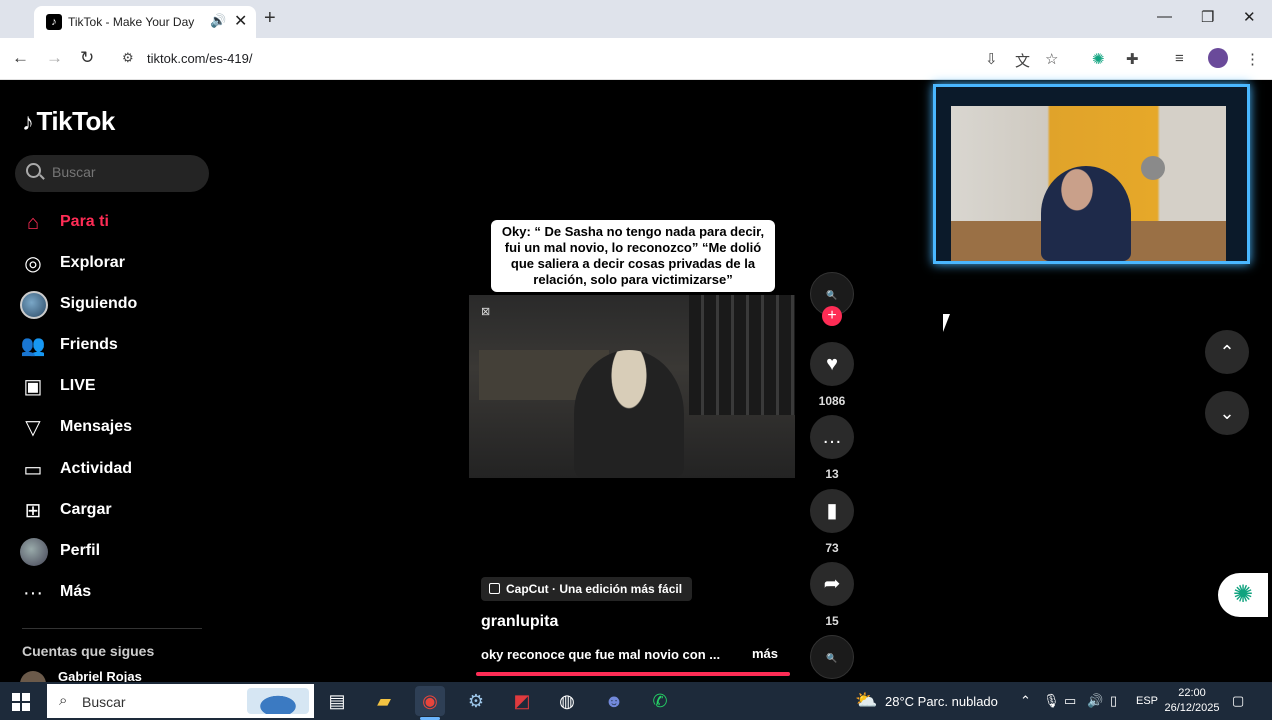 This screenshot has height=720, width=1272. I want to click on microphone-icon: 🎙, so click(1051, 701).